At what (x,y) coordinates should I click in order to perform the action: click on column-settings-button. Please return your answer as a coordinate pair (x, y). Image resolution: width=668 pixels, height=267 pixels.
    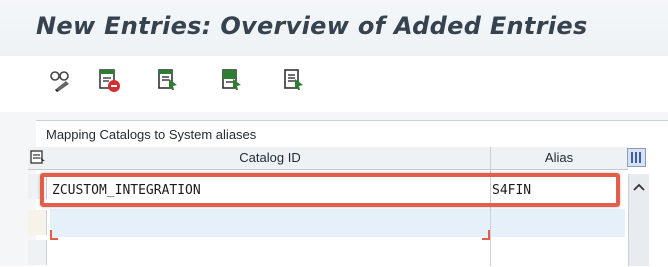
    Looking at the image, I should click on (636, 157).